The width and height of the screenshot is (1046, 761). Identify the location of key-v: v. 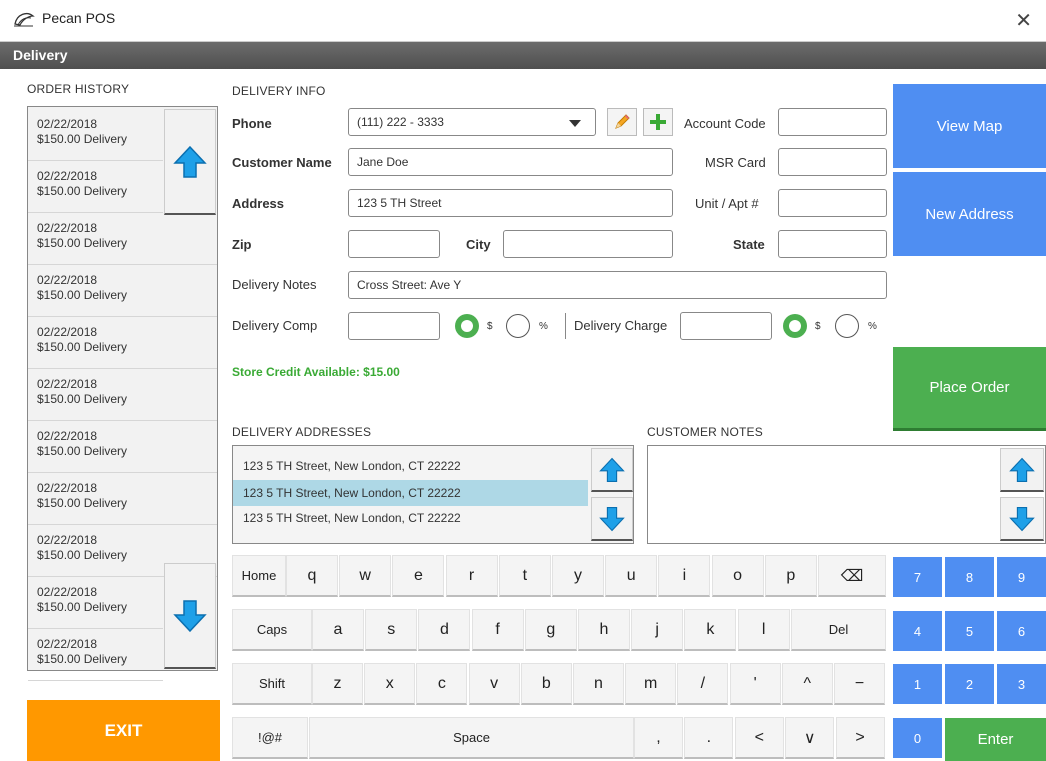
(494, 684).